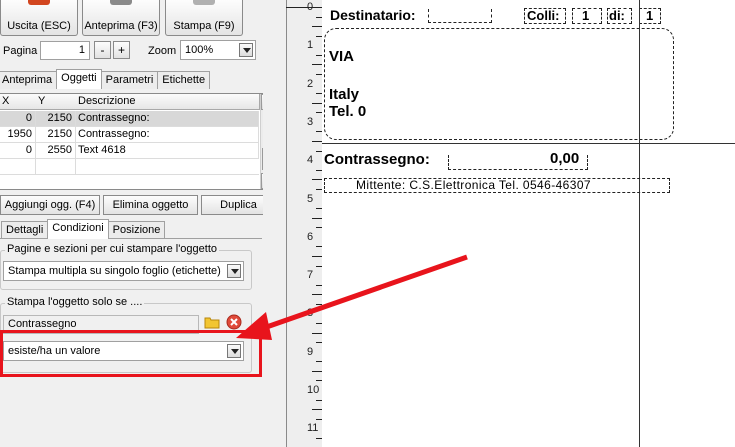 This screenshot has height=447, width=735. Describe the element at coordinates (342, 56) in the screenshot. I see `address-street: VIA` at that location.